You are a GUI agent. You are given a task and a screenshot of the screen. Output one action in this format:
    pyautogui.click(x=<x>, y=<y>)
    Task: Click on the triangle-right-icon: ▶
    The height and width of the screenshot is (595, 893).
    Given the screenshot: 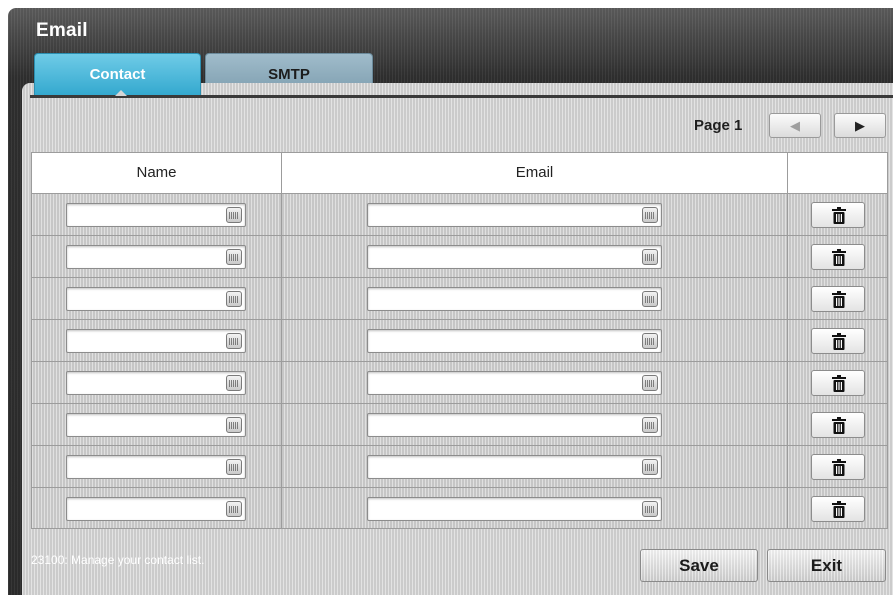 What is the action you would take?
    pyautogui.click(x=860, y=125)
    